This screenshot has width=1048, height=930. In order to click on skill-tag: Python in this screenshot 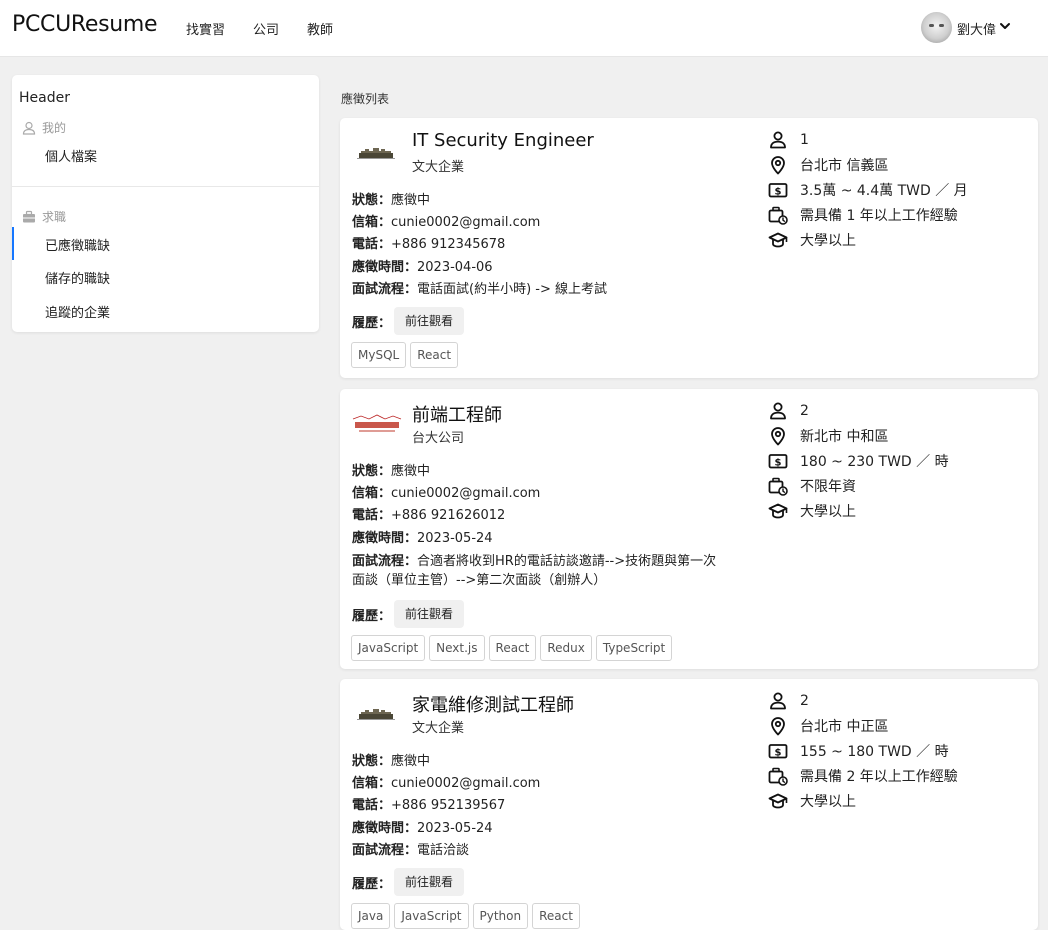, I will do `click(500, 916)`.